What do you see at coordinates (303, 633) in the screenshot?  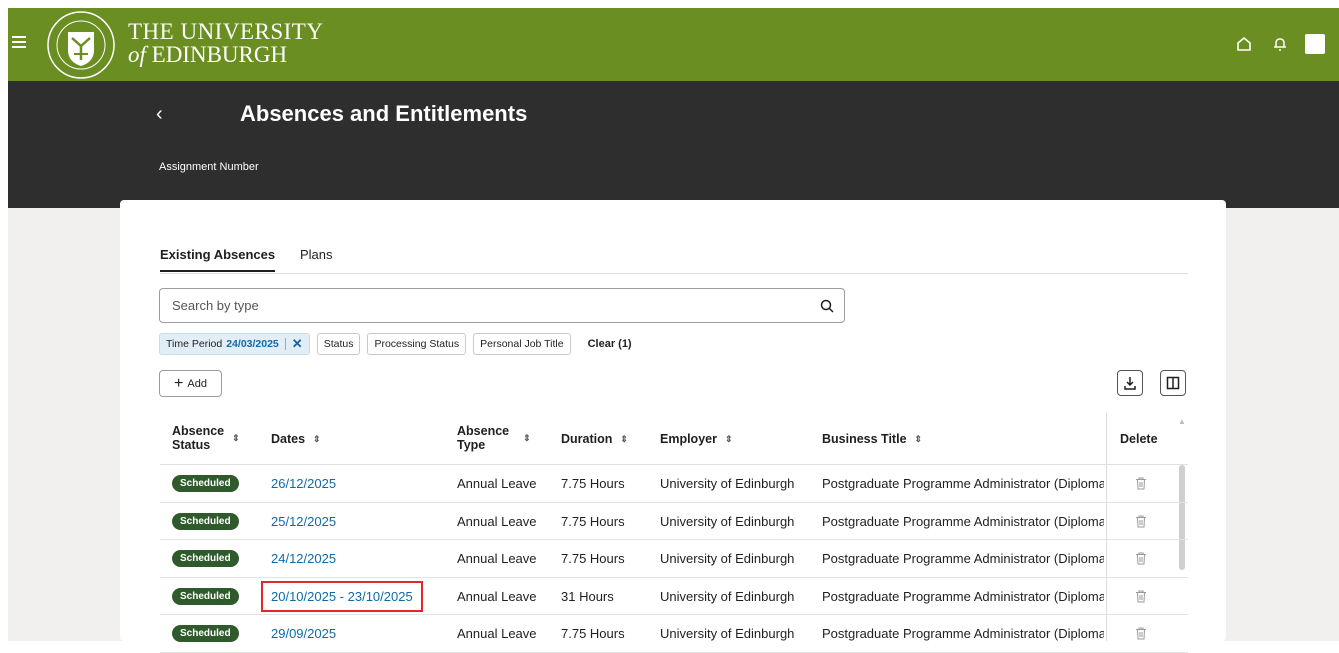 I see `dates-link: 29/09/2025` at bounding box center [303, 633].